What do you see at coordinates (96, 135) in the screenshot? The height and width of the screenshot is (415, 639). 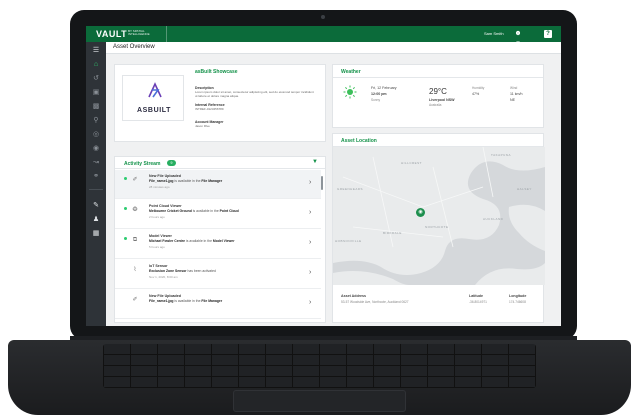 I see `asset-icon: ◎` at bounding box center [96, 135].